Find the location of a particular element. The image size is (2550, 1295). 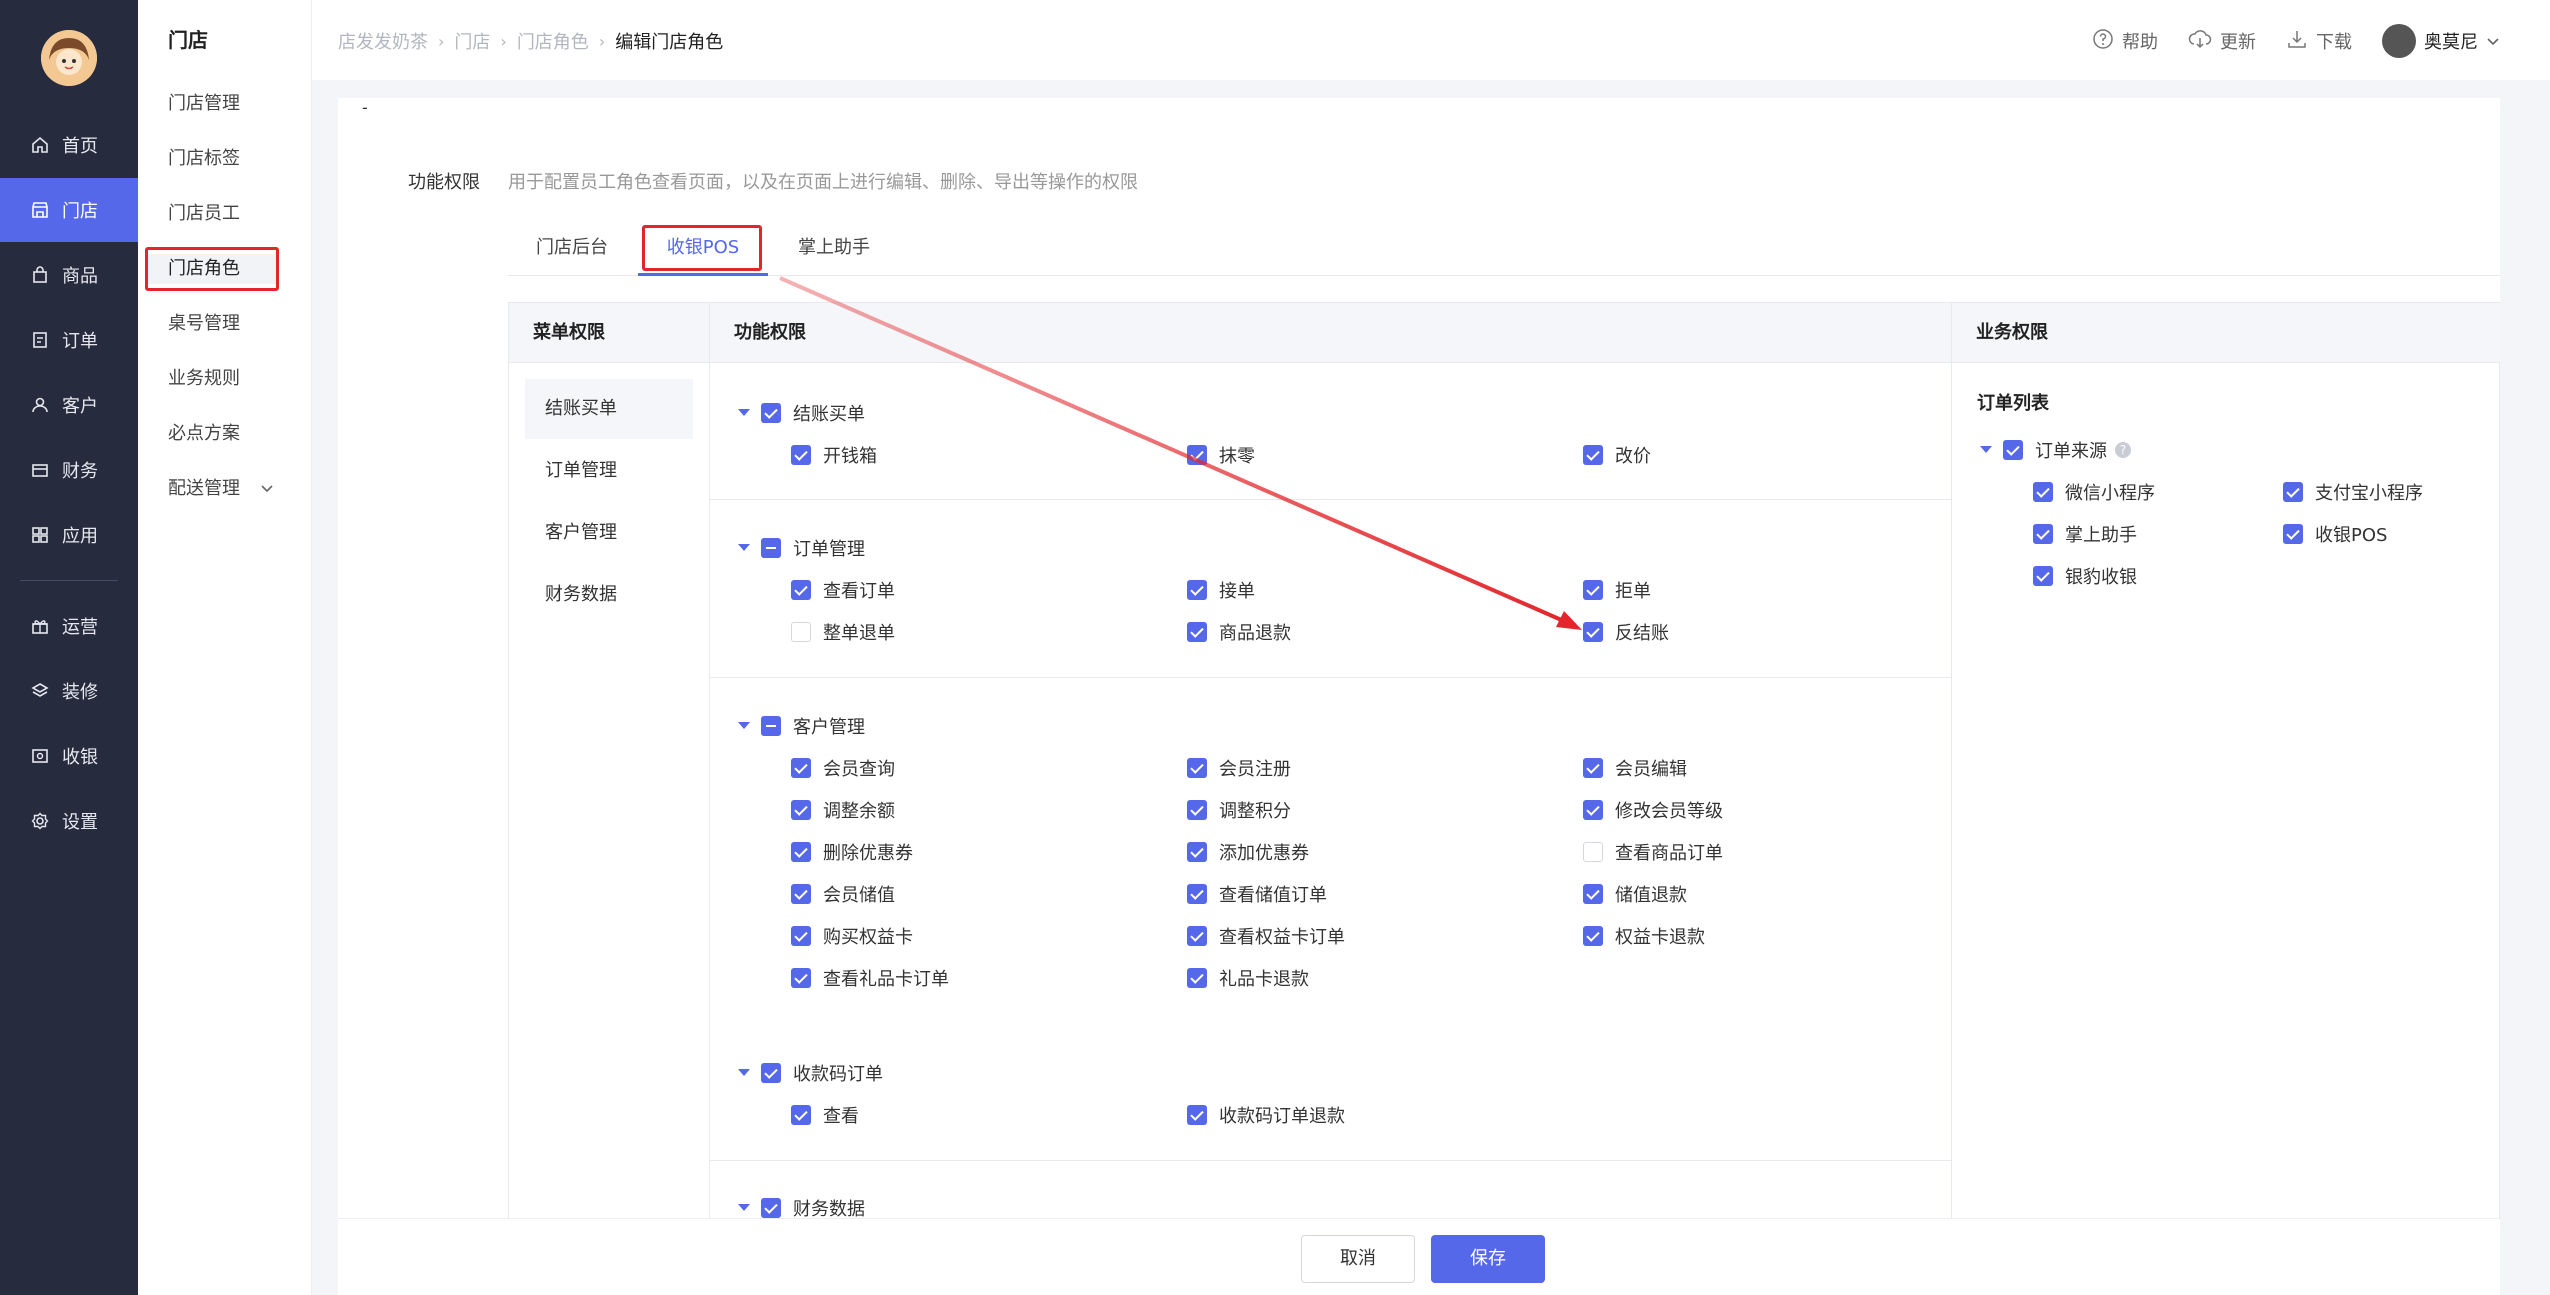

subnav-item-business-rules: 业务规则 is located at coordinates (204, 379).